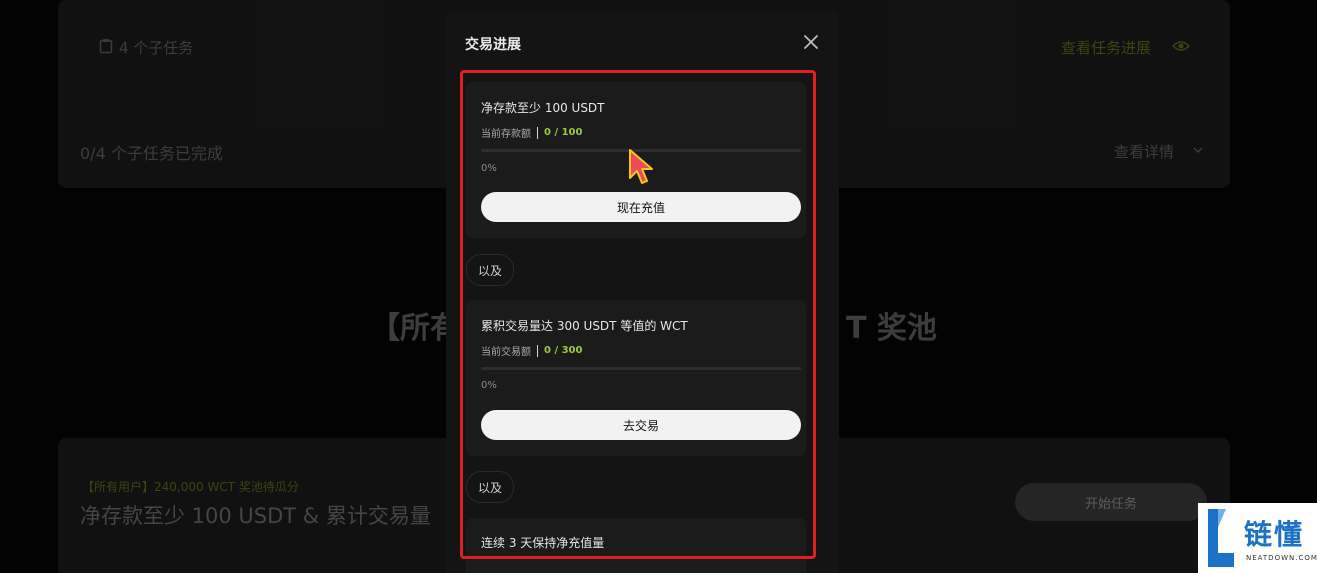 The height and width of the screenshot is (573, 1317). Describe the element at coordinates (506, 134) in the screenshot. I see `subtask-meta-label: 当前存款额` at that location.